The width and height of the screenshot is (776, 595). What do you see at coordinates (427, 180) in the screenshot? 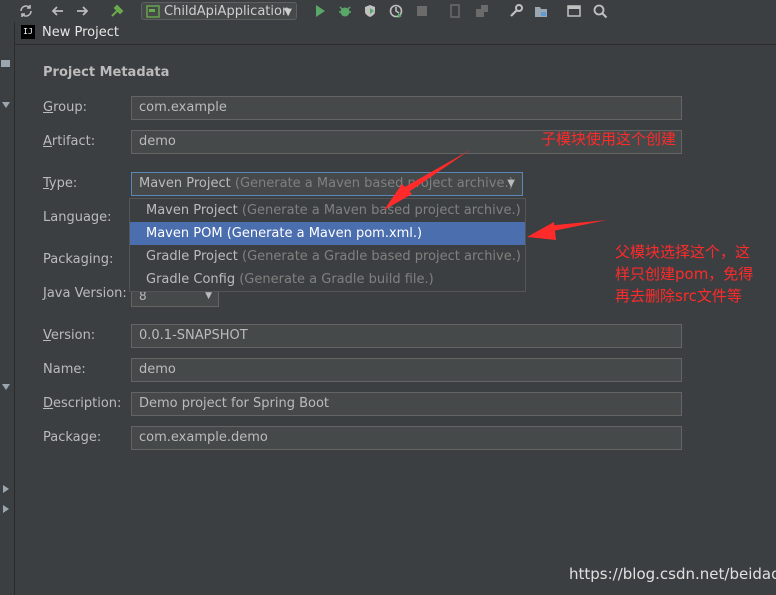
I see `annotation-arrow-child` at bounding box center [427, 180].